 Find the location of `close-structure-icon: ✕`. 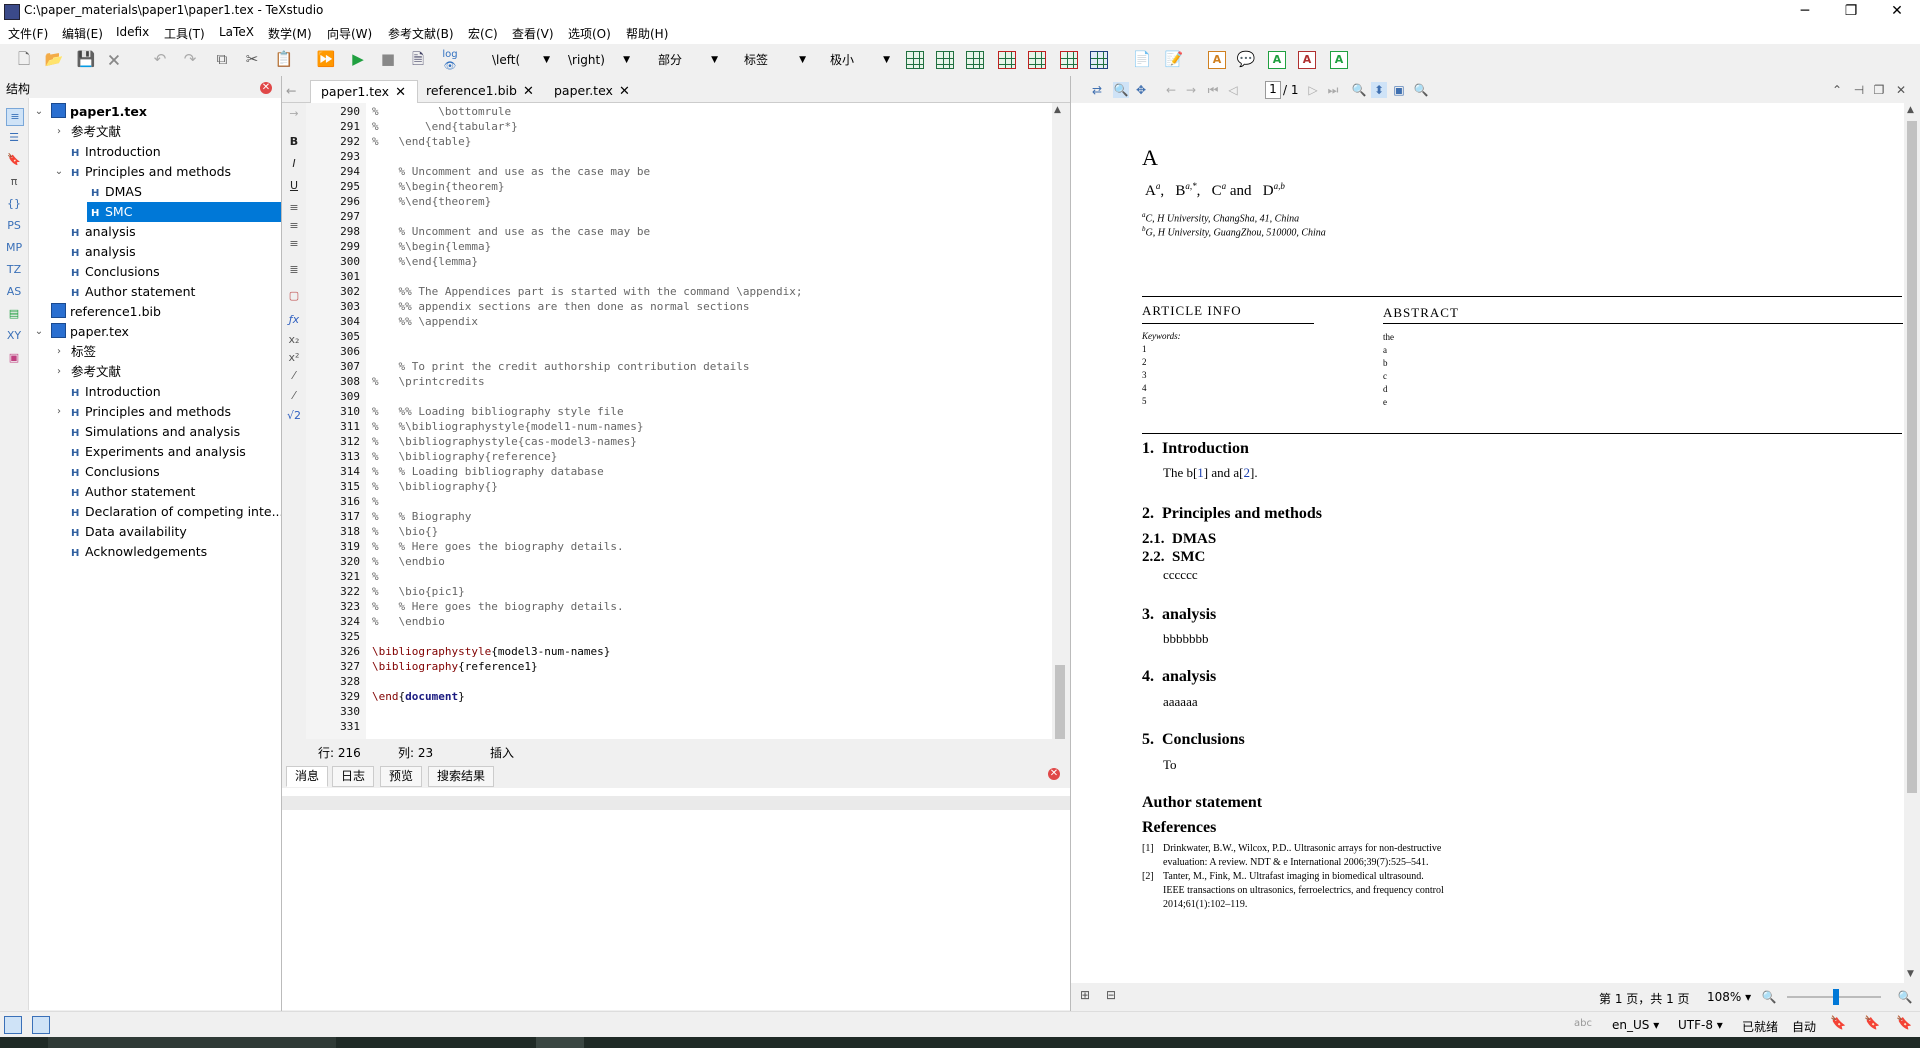

close-structure-icon: ✕ is located at coordinates (266, 88).